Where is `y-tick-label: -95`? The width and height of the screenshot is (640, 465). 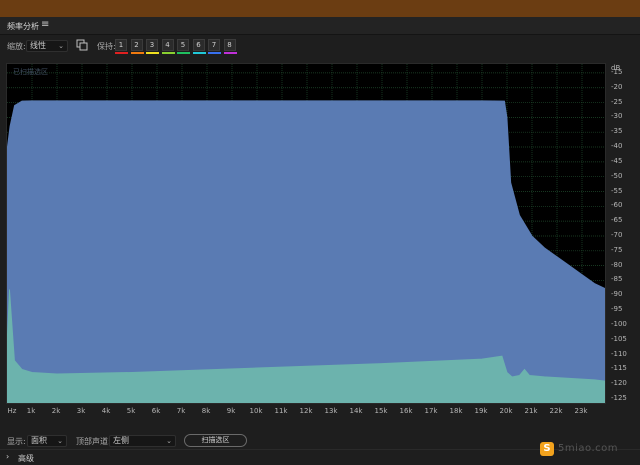
y-tick-label: -95 is located at coordinates (617, 309).